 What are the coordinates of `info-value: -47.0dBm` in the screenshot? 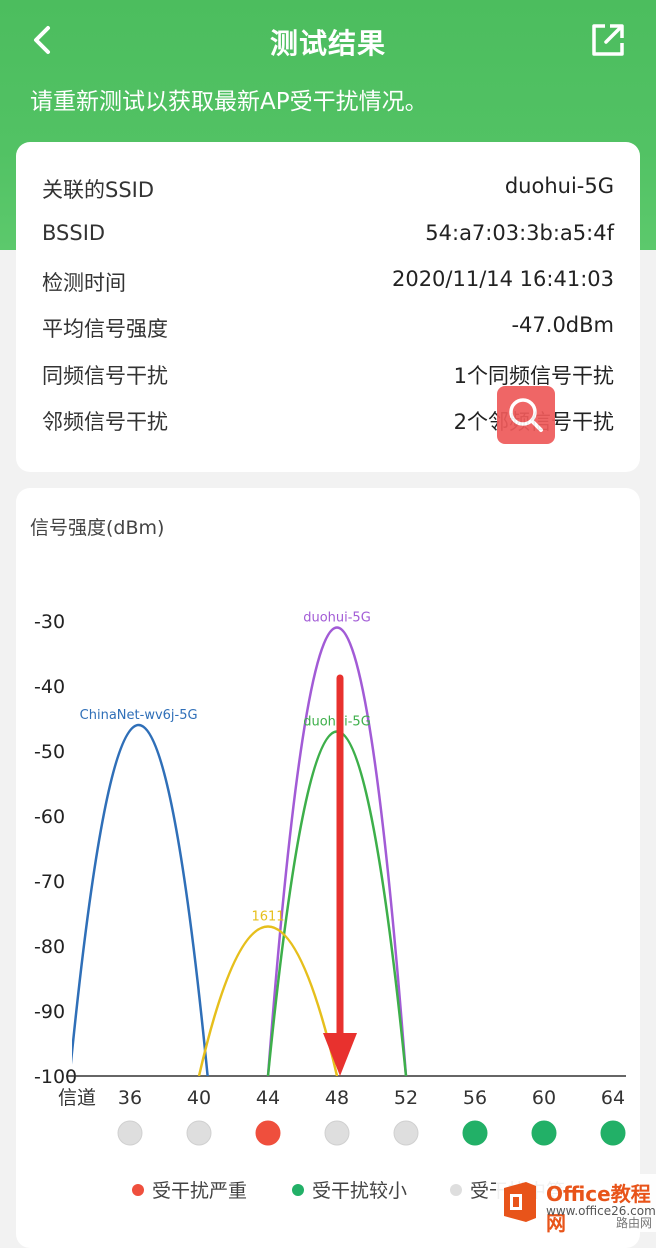 It's located at (562, 325).